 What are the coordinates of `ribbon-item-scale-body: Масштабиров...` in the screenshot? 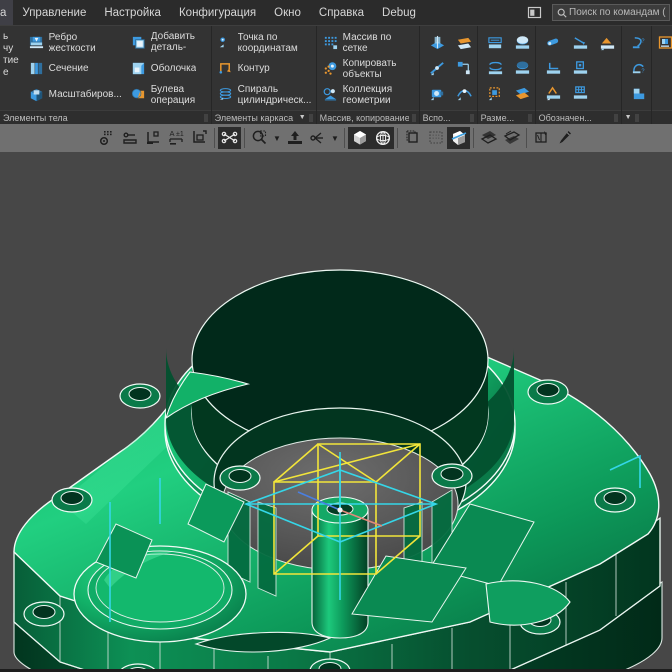 It's located at (76, 94).